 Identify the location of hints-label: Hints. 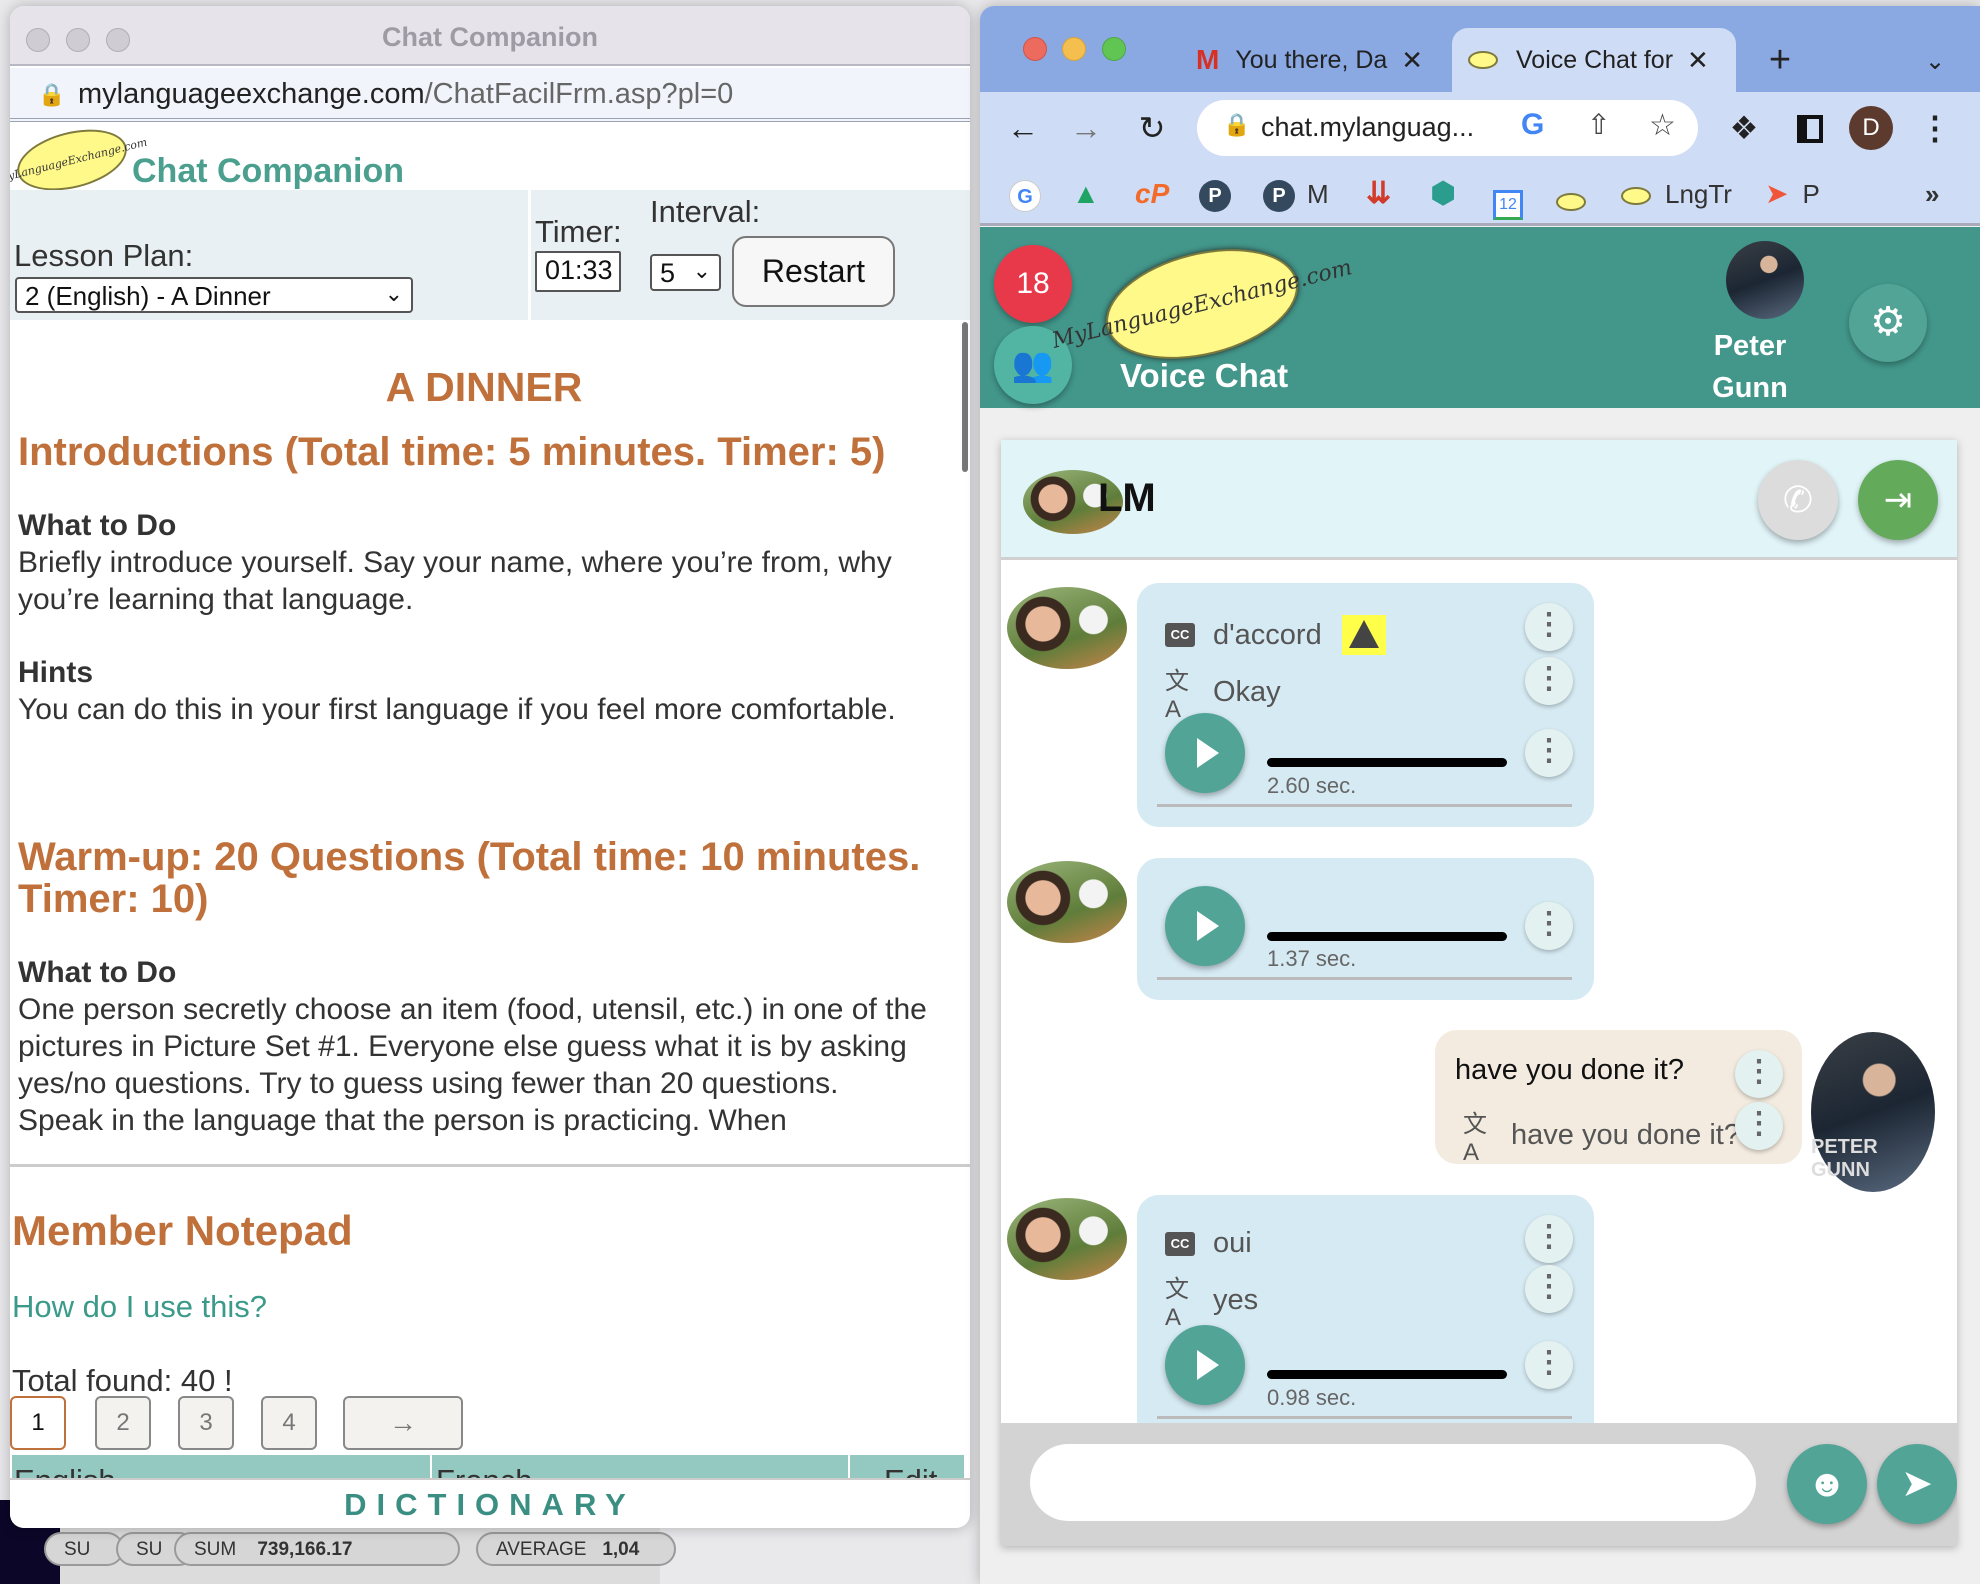
(55, 672).